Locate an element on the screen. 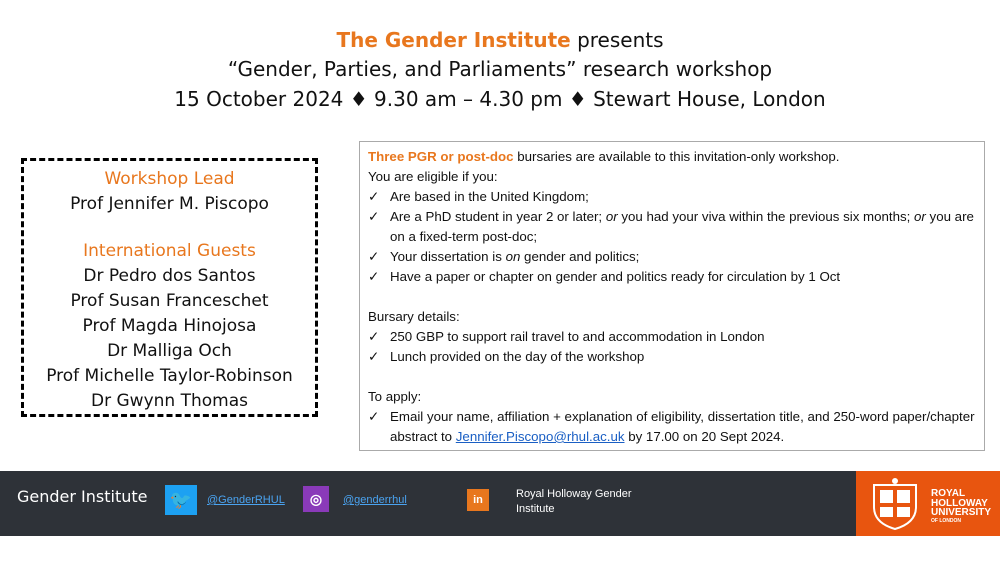 The width and height of the screenshot is (1000, 563). lead-name: Prof Jennifer M. Piscopo is located at coordinates (169, 204).